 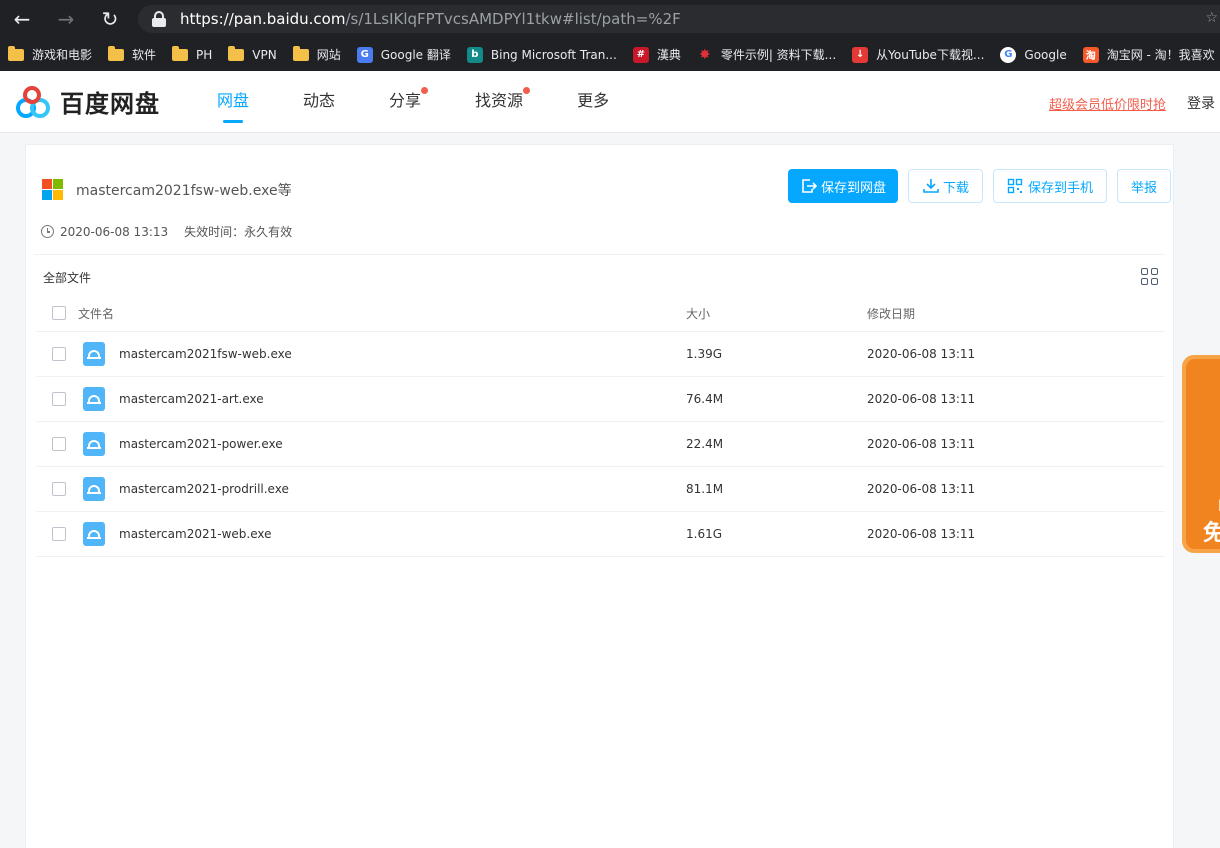 What do you see at coordinates (1211, 18) in the screenshot?
I see `bookmark-star-icon: ☆` at bounding box center [1211, 18].